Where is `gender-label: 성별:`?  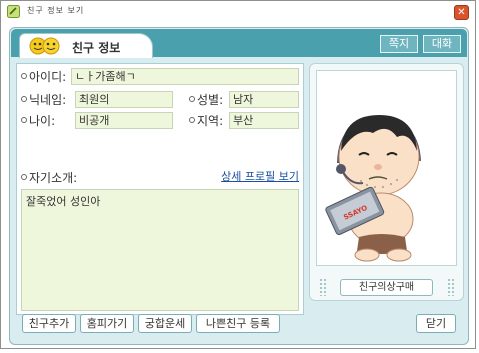 gender-label: 성별: is located at coordinates (210, 100).